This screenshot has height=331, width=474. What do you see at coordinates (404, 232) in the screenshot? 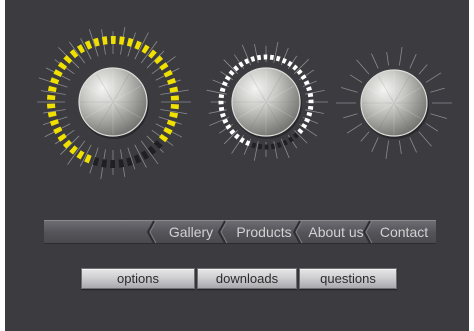
I see `nav-item-contact: Contact` at bounding box center [404, 232].